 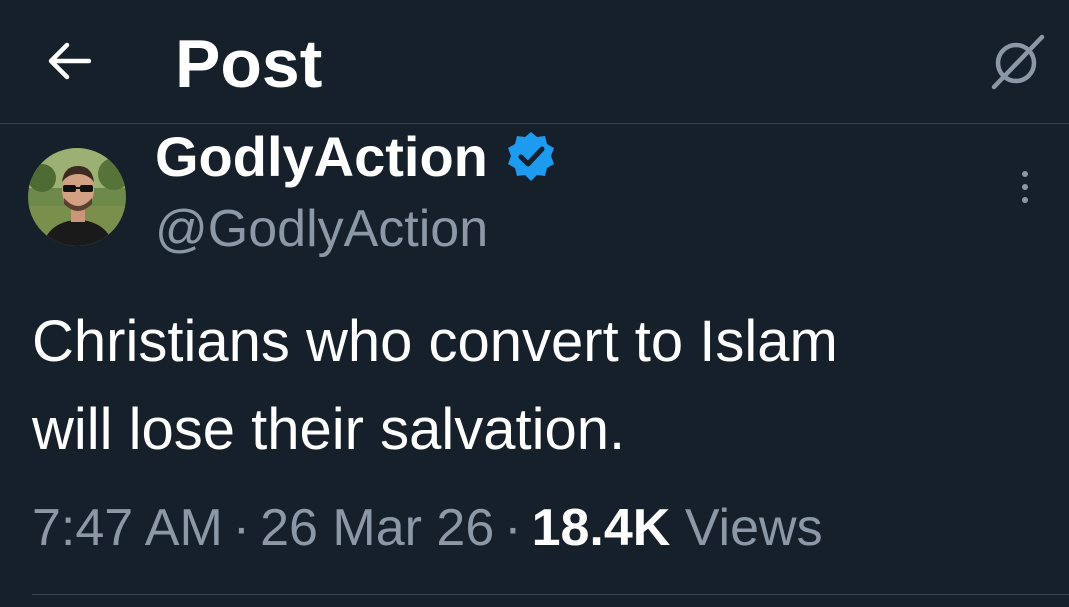 I want to click on grok-icon, so click(x=1018, y=62).